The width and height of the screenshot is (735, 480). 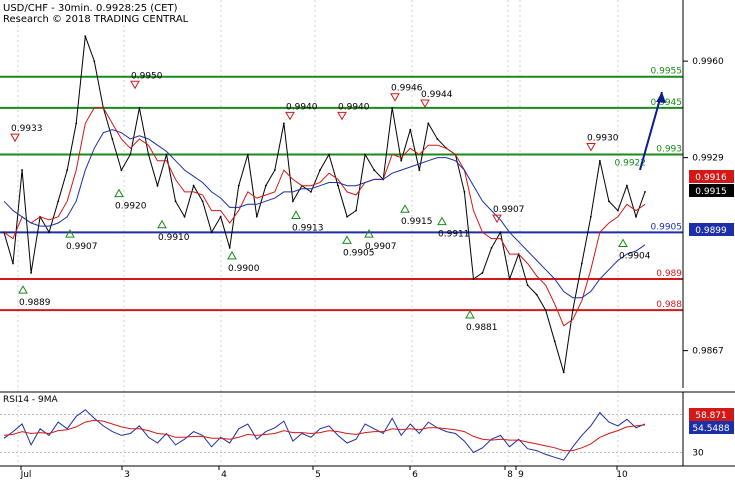 I want to click on price-tick-label: 0.9960, so click(x=708, y=62).